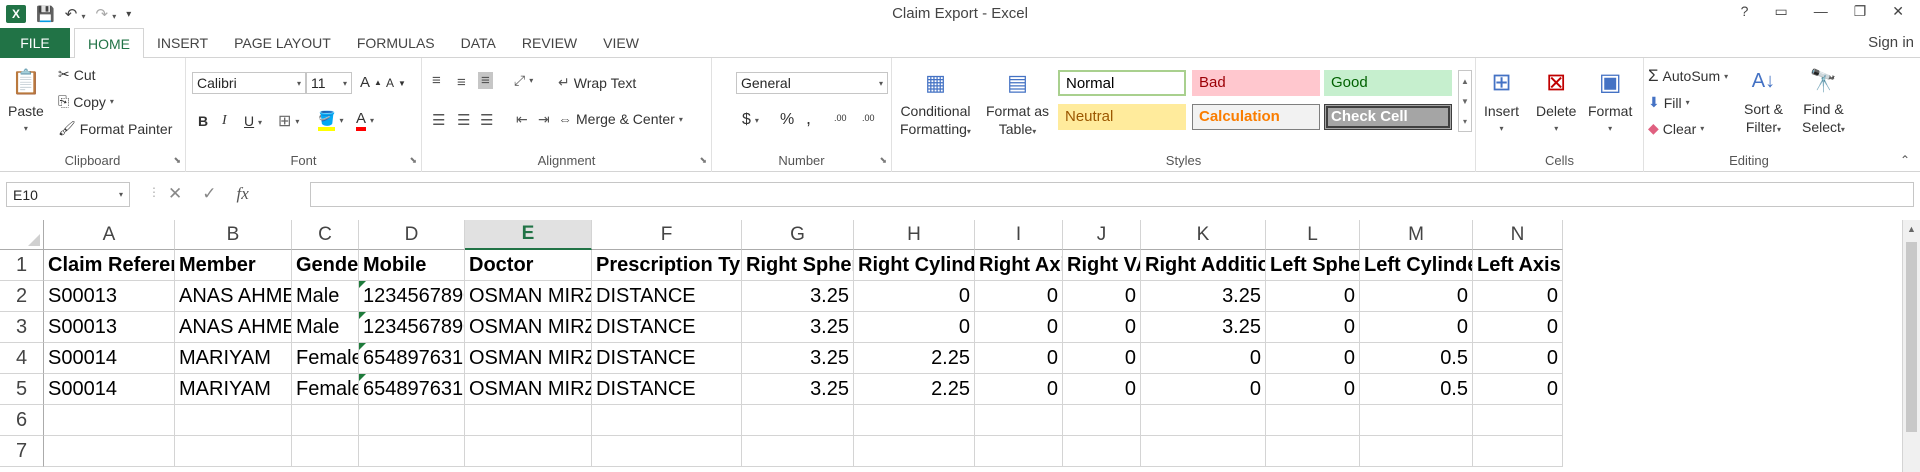 The width and height of the screenshot is (1920, 472). What do you see at coordinates (1122, 83) in the screenshot?
I see `style-normal: Normal` at bounding box center [1122, 83].